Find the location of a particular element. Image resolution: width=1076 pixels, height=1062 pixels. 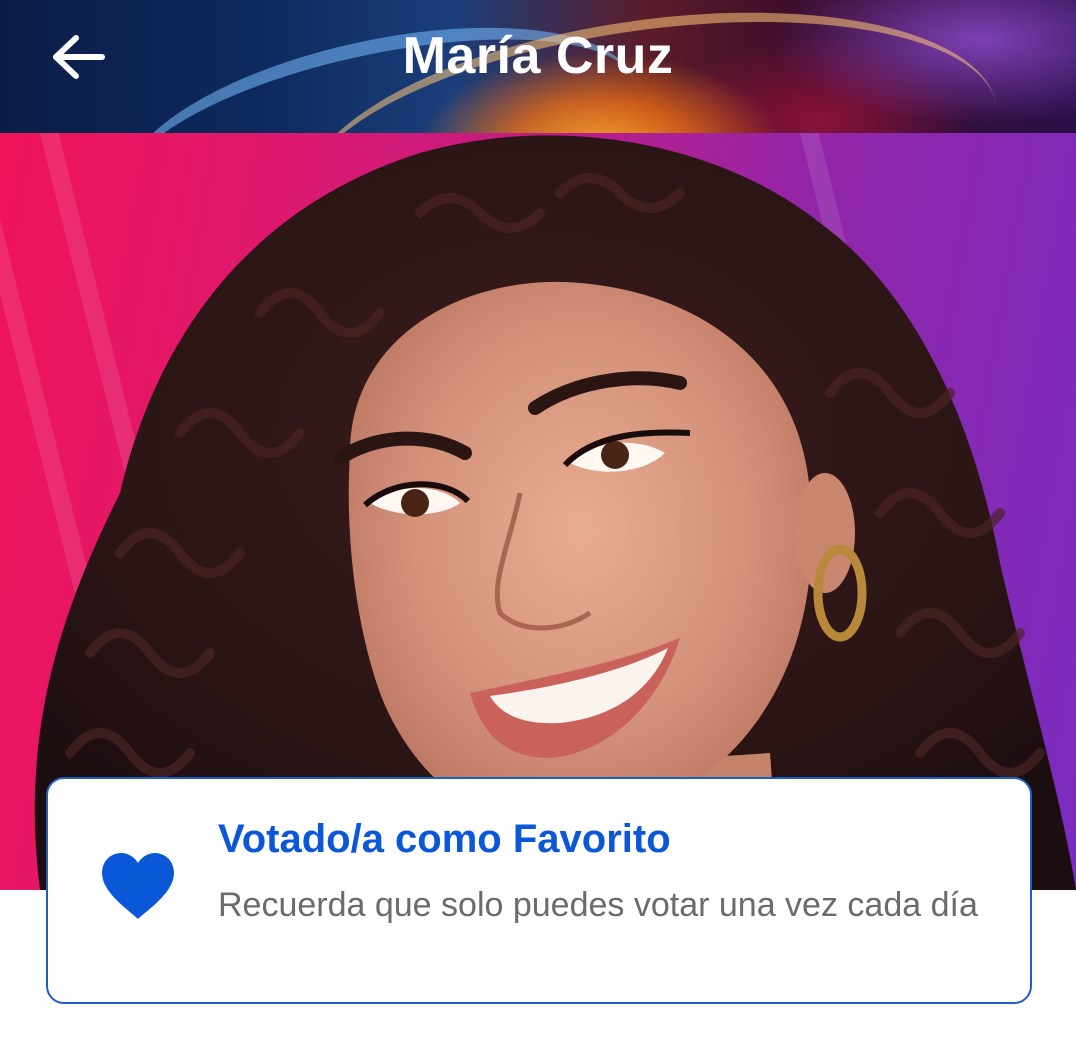

arrow-left-icon is located at coordinates (79, 57).